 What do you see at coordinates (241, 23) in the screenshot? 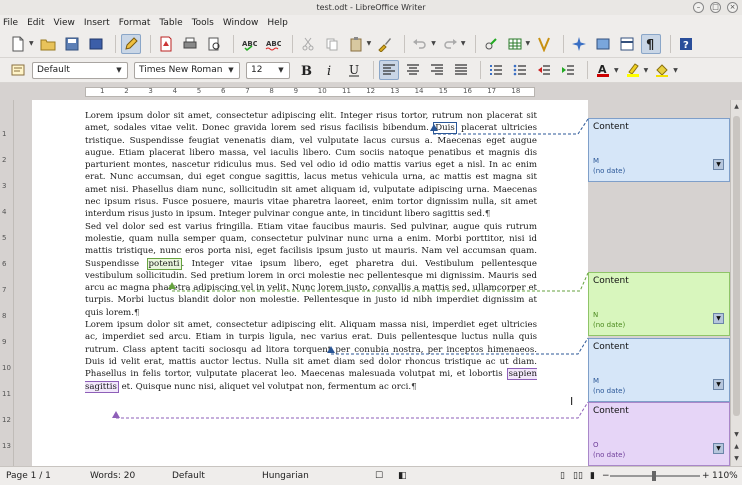
I see `menu-window: Window` at bounding box center [241, 23].